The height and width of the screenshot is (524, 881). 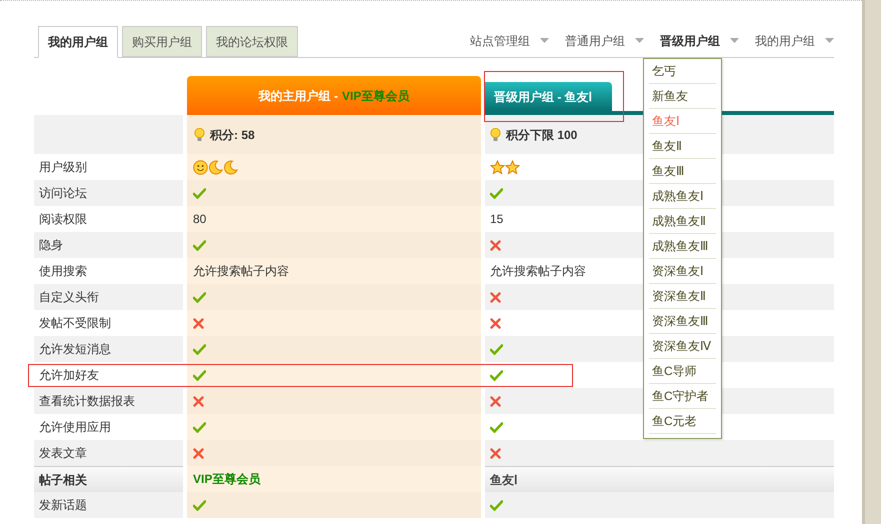 What do you see at coordinates (682, 296) in the screenshot?
I see `menu-item: 资深鱼友Ⅱ` at bounding box center [682, 296].